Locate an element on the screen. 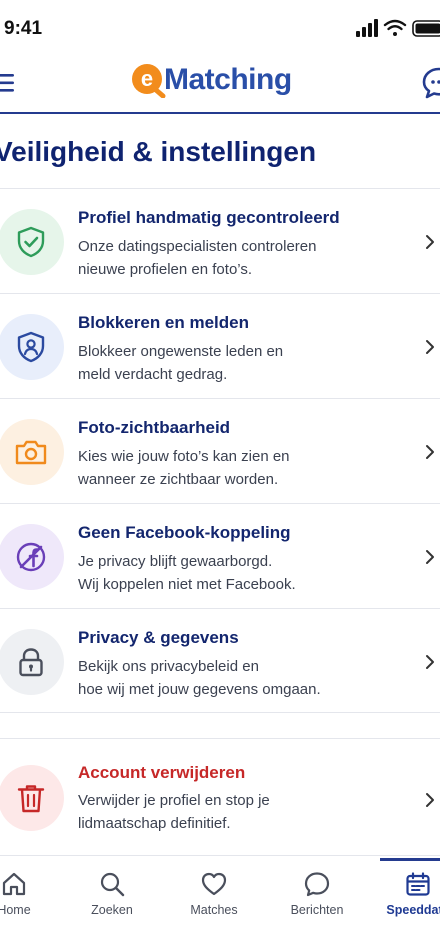 The width and height of the screenshot is (440, 951). tab-speeddate: Speeddate is located at coordinates (409, 893).